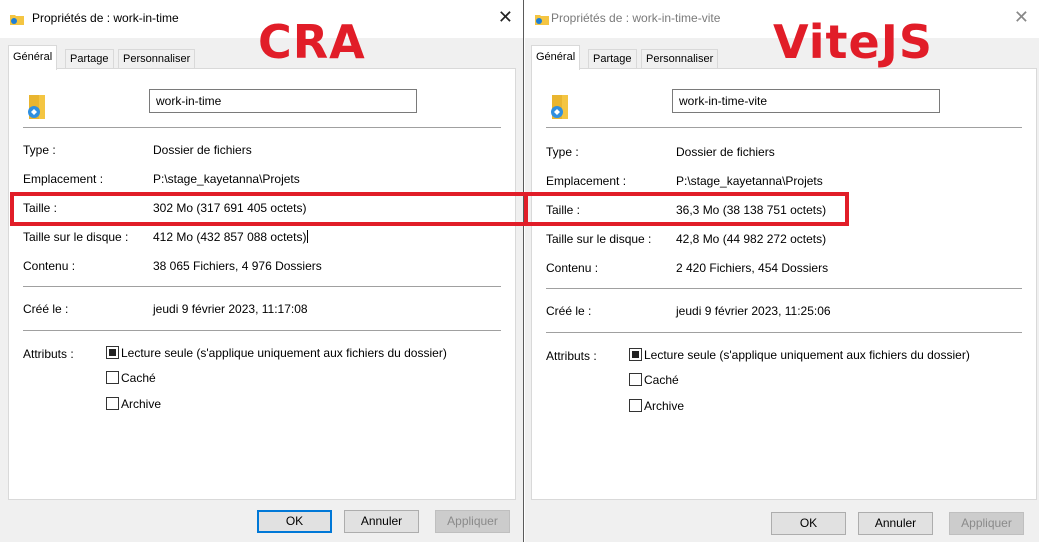 The height and width of the screenshot is (542, 1039). I want to click on created-value: jeudi 9 février 2023, 11:17:08, so click(230, 309).